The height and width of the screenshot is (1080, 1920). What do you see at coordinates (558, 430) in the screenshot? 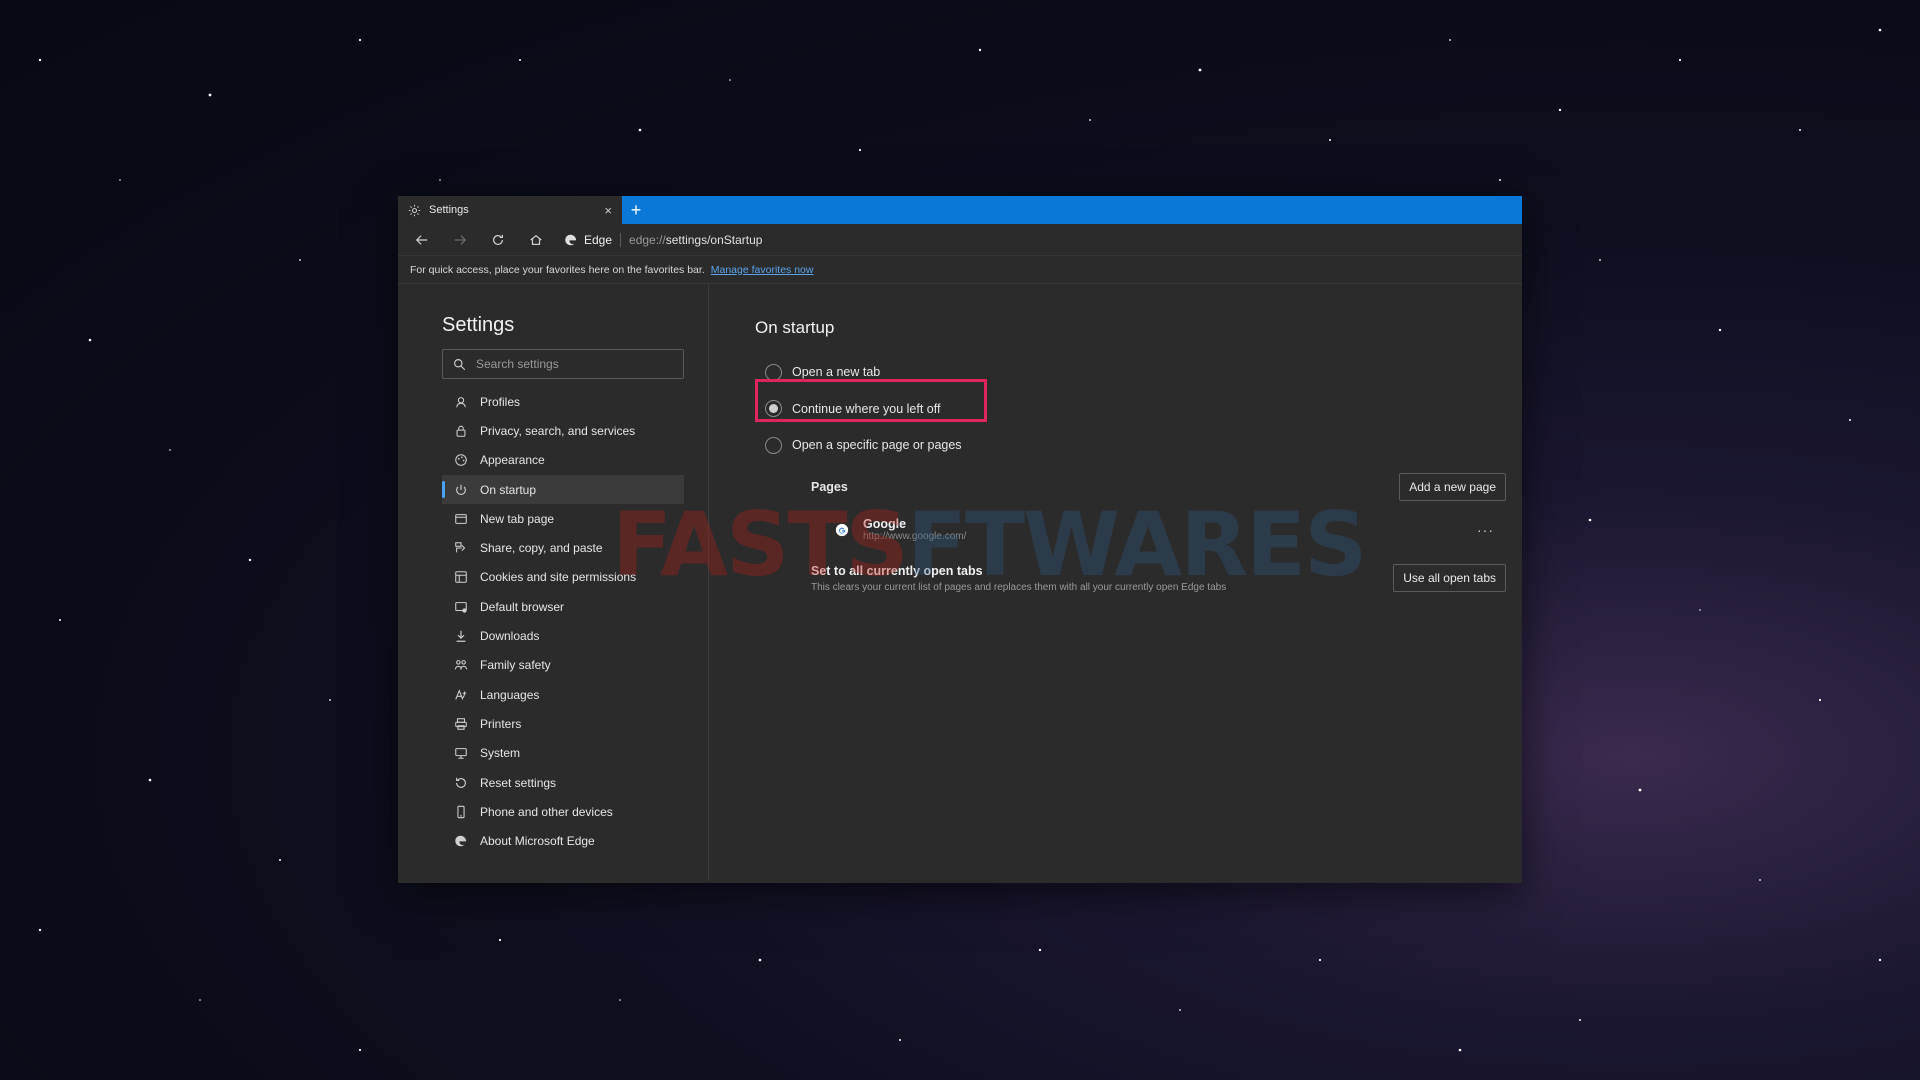
I see `sidebar-item-label: Privacy, search, and services` at bounding box center [558, 430].